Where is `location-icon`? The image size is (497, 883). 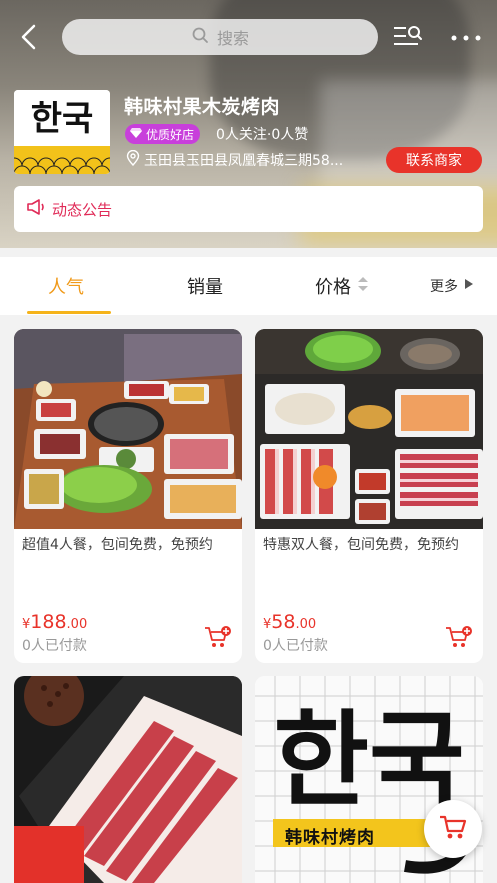
location-icon is located at coordinates (133, 160).